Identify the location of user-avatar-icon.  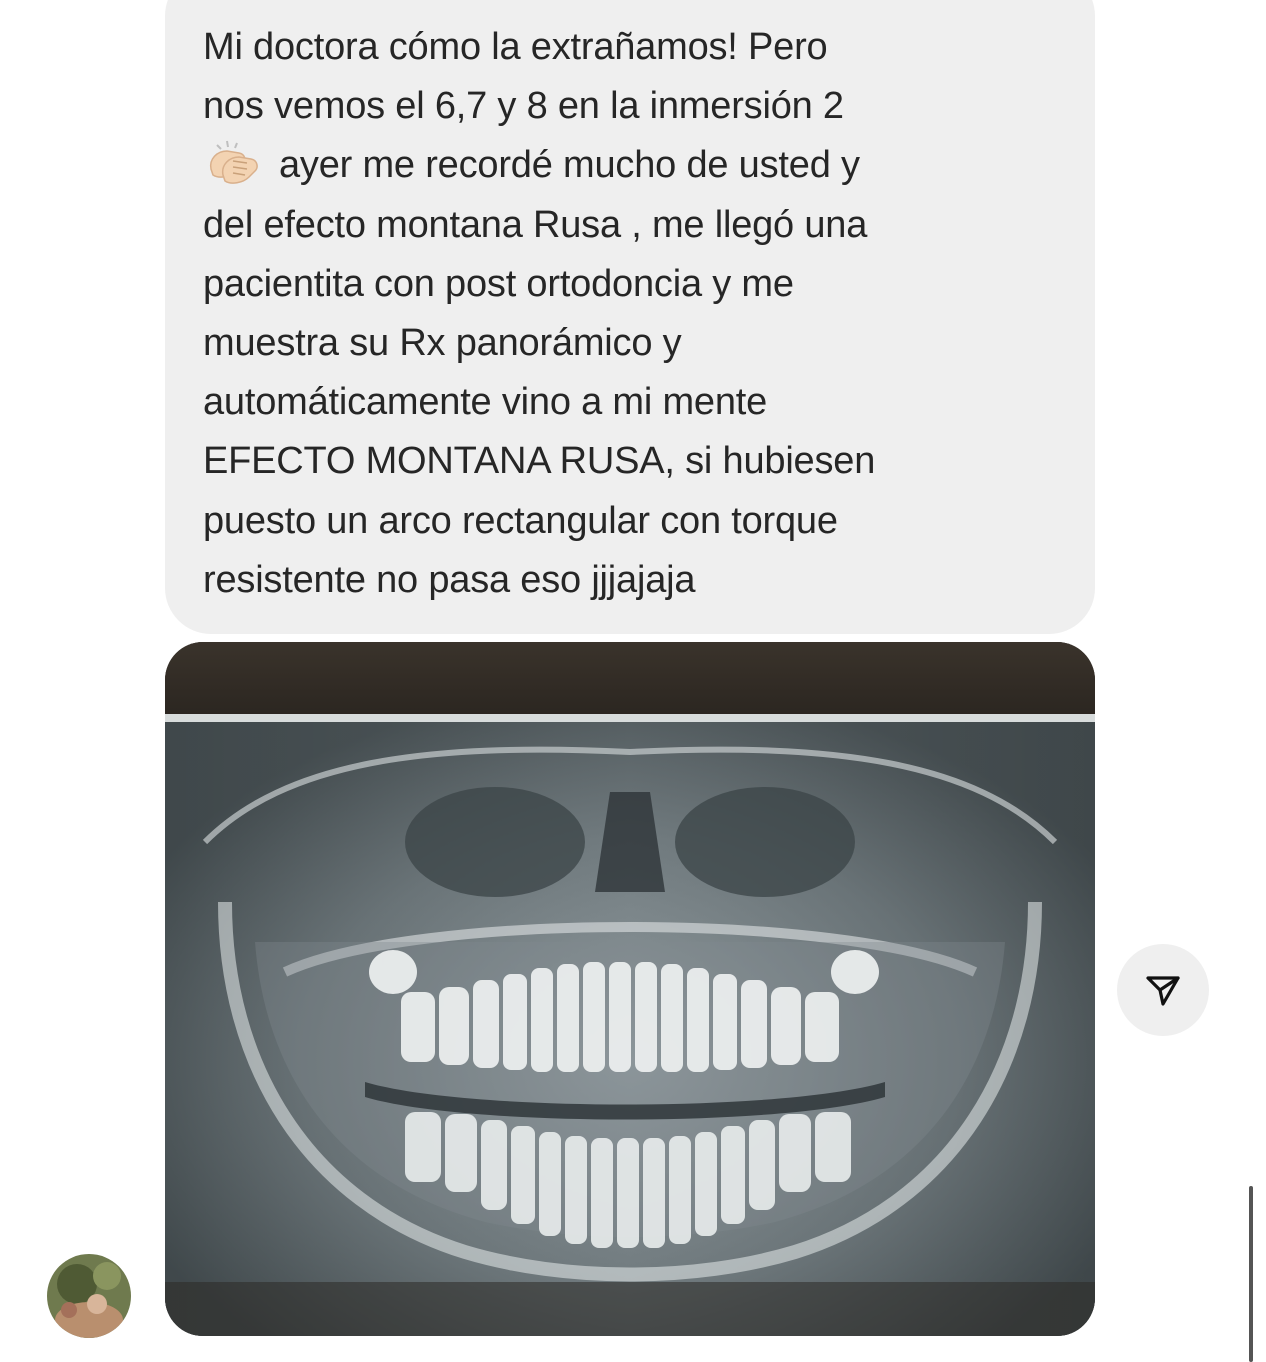
(89, 1296).